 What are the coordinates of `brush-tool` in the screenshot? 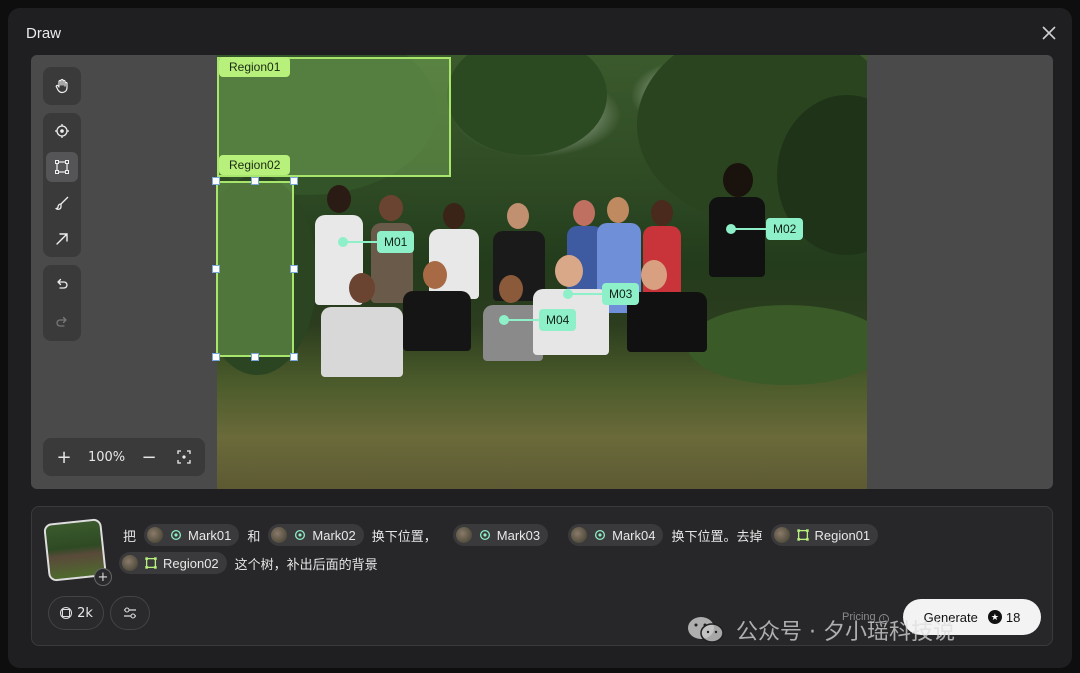 It's located at (62, 203).